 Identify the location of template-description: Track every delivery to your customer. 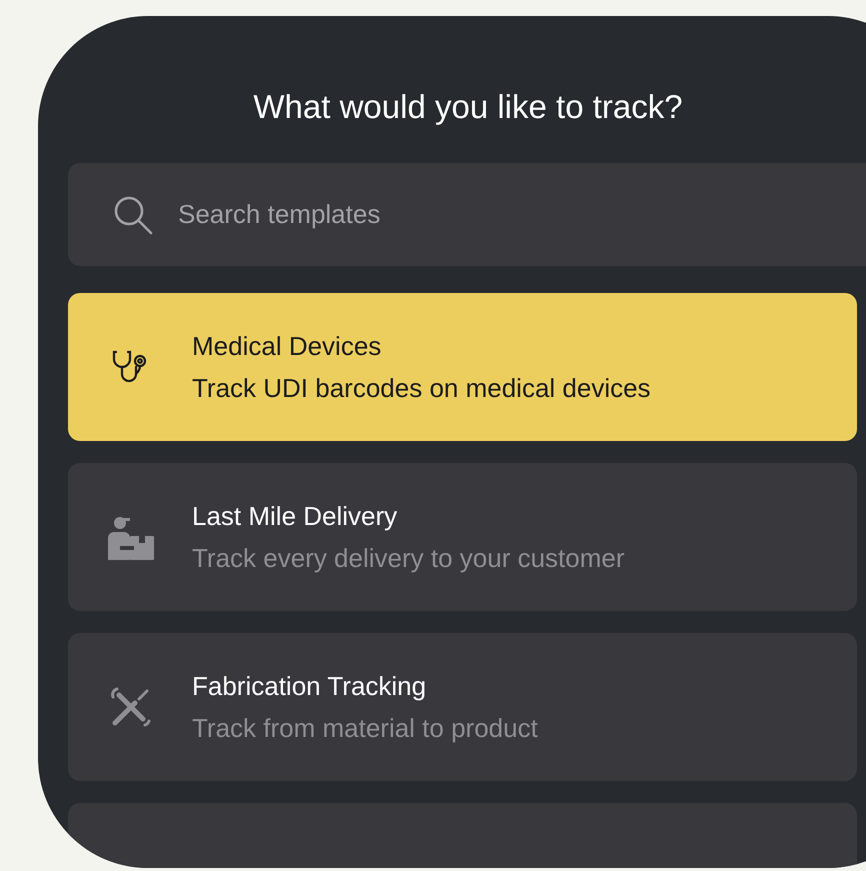
(408, 559).